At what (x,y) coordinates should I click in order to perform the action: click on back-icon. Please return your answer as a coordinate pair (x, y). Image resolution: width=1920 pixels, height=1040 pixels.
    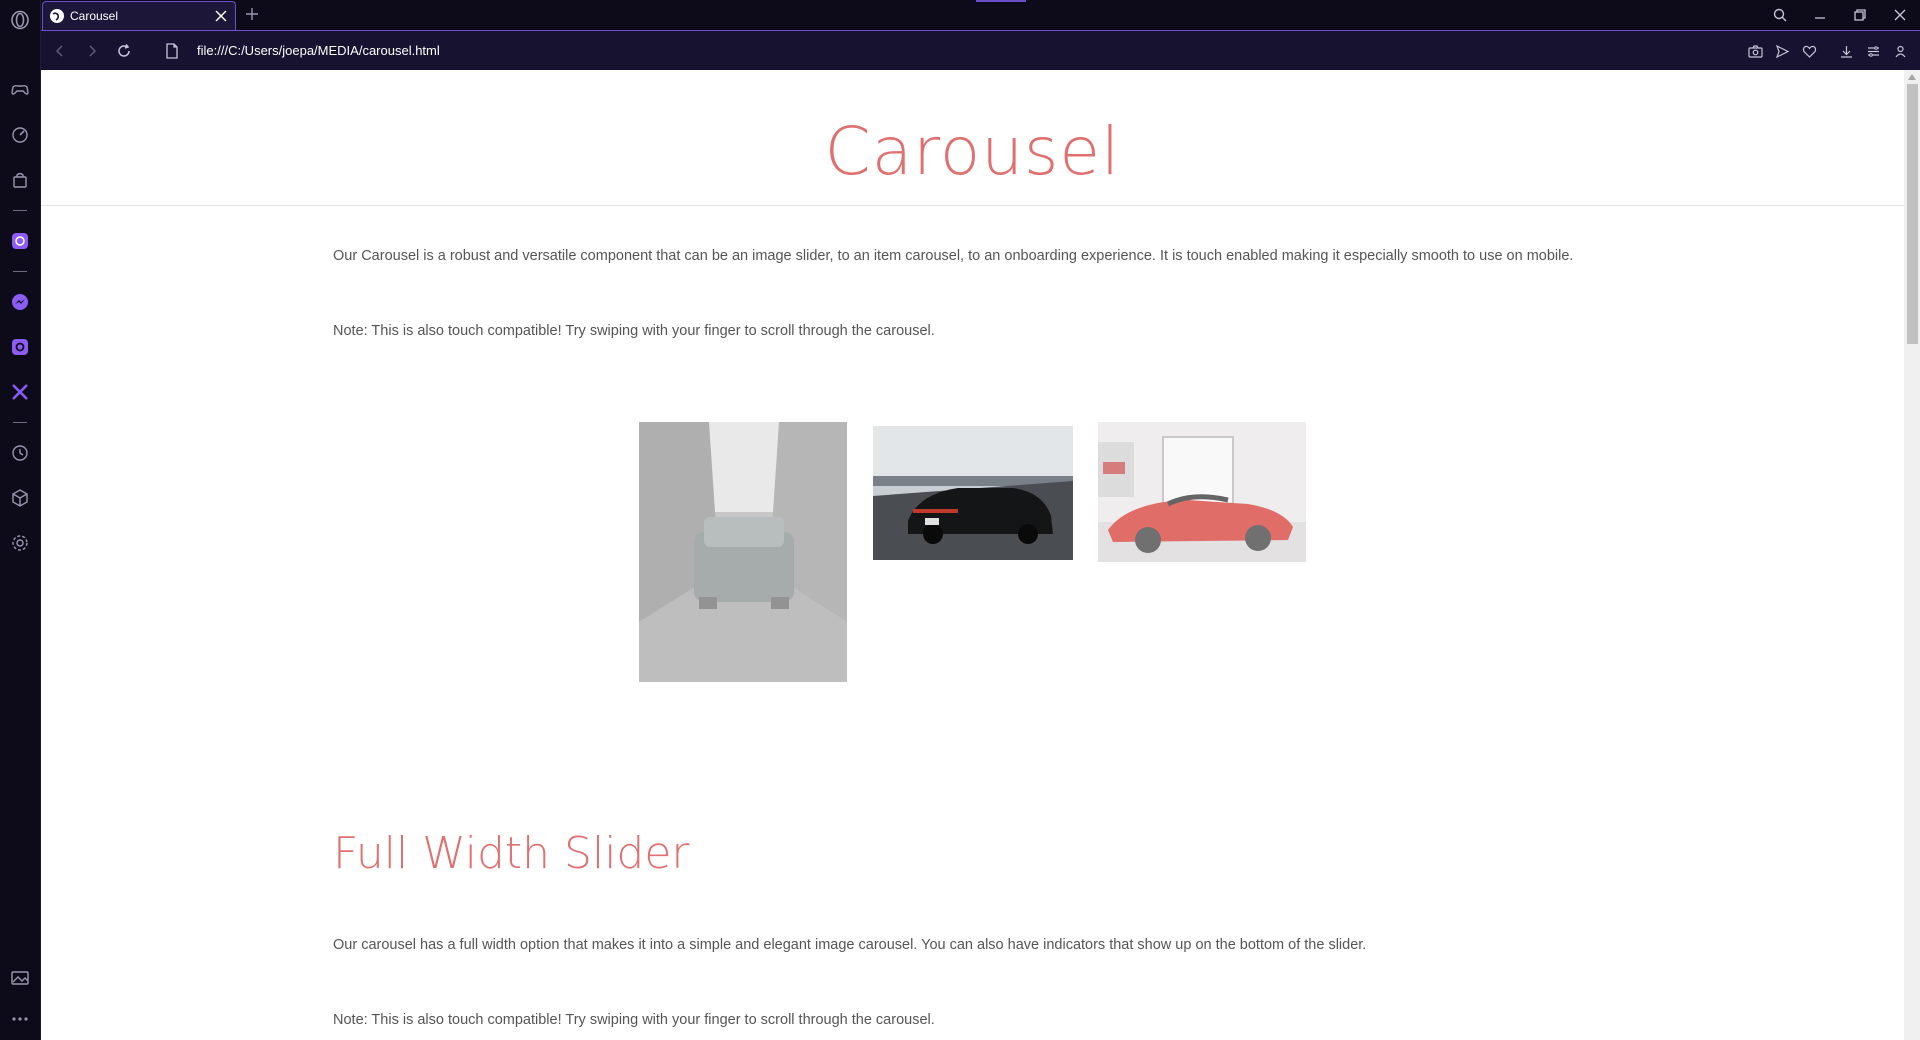
    Looking at the image, I should click on (60, 51).